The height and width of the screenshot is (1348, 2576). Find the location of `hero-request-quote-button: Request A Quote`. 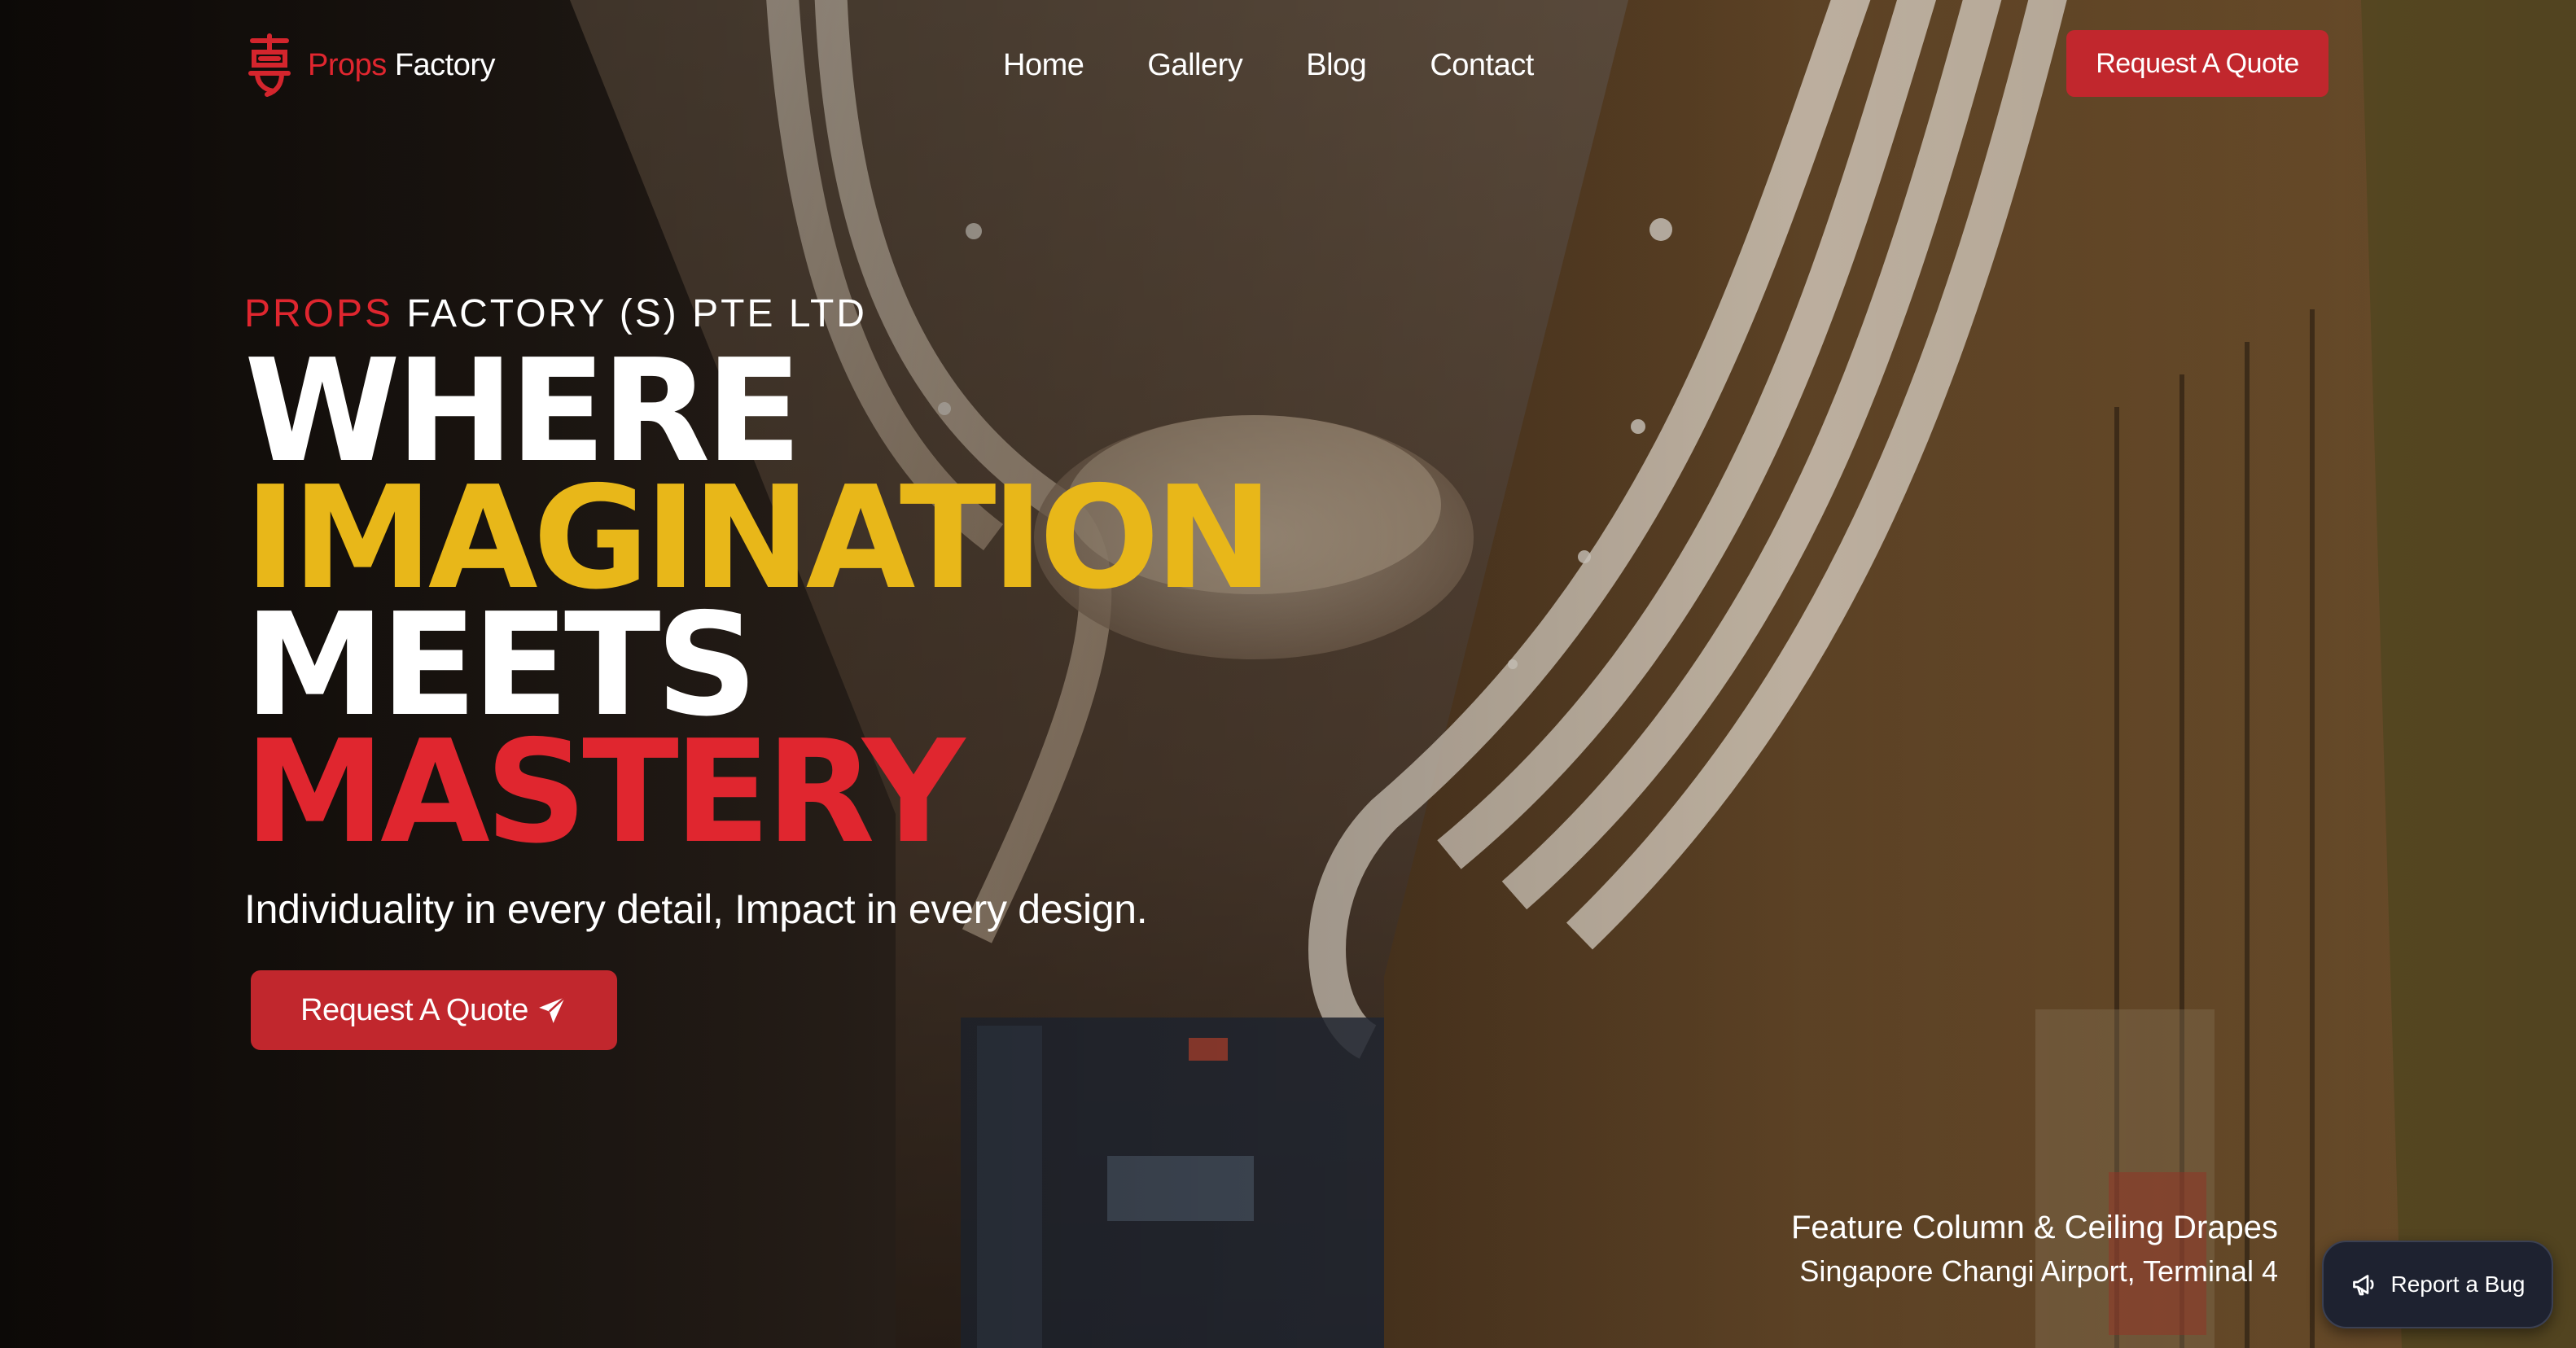

hero-request-quote-button: Request A Quote is located at coordinates (434, 1010).